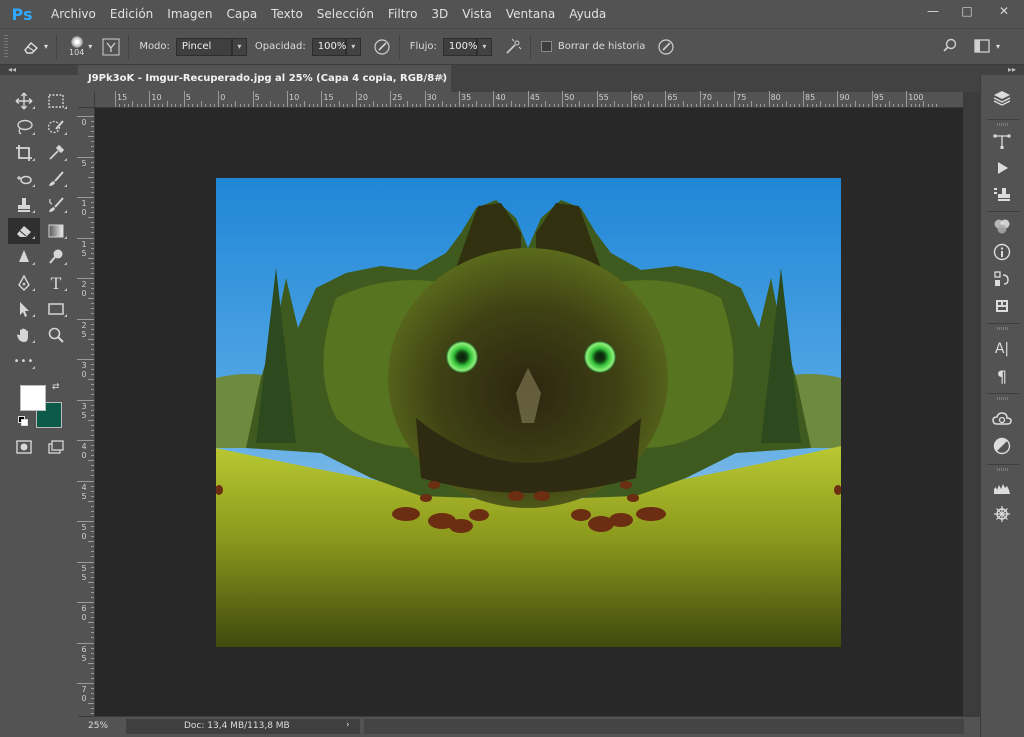 This screenshot has height=737, width=1024. Describe the element at coordinates (1002, 141) in the screenshot. I see `paths-icon` at that location.